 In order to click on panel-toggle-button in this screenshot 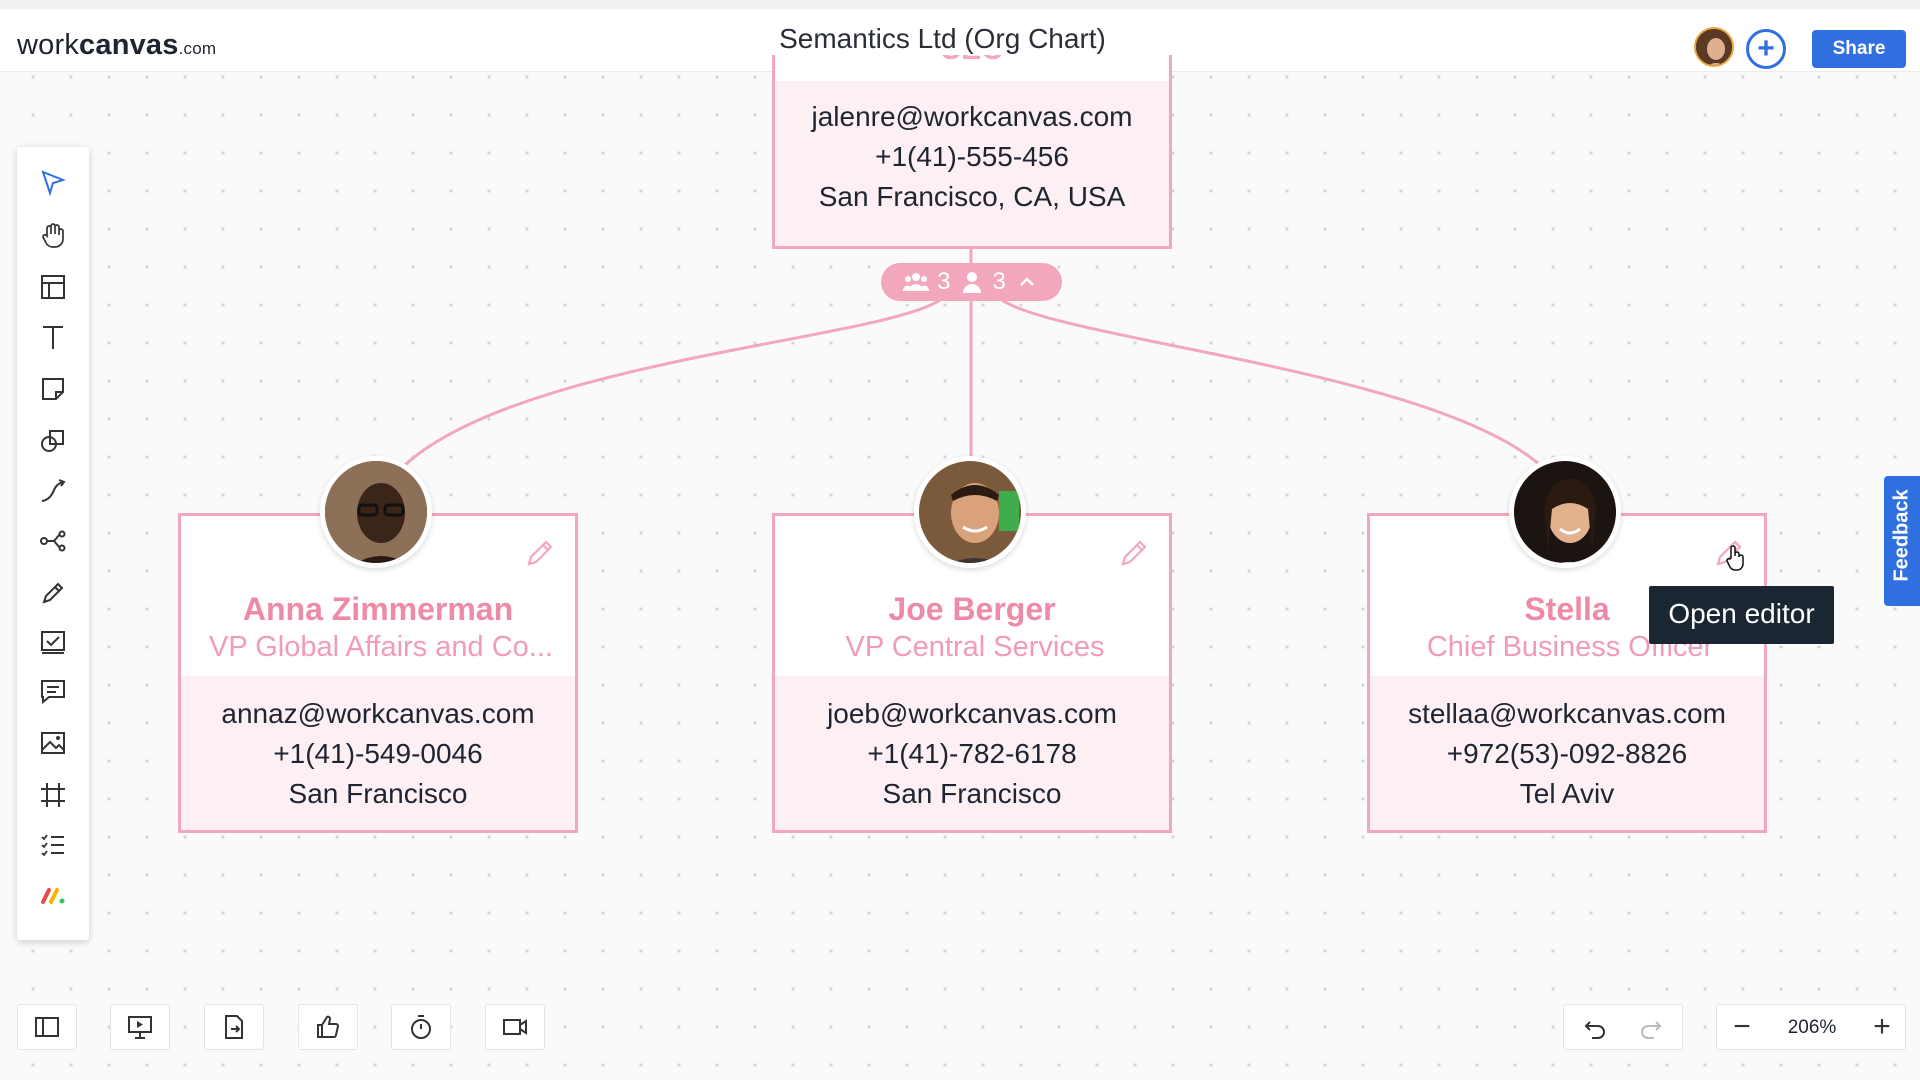, I will do `click(47, 1027)`.